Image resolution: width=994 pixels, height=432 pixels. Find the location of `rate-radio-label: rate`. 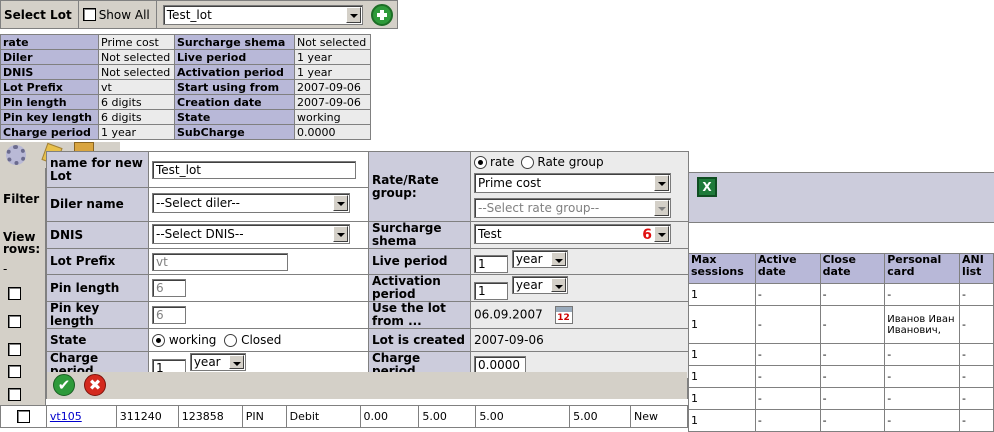

rate-radio-label: rate is located at coordinates (502, 162).